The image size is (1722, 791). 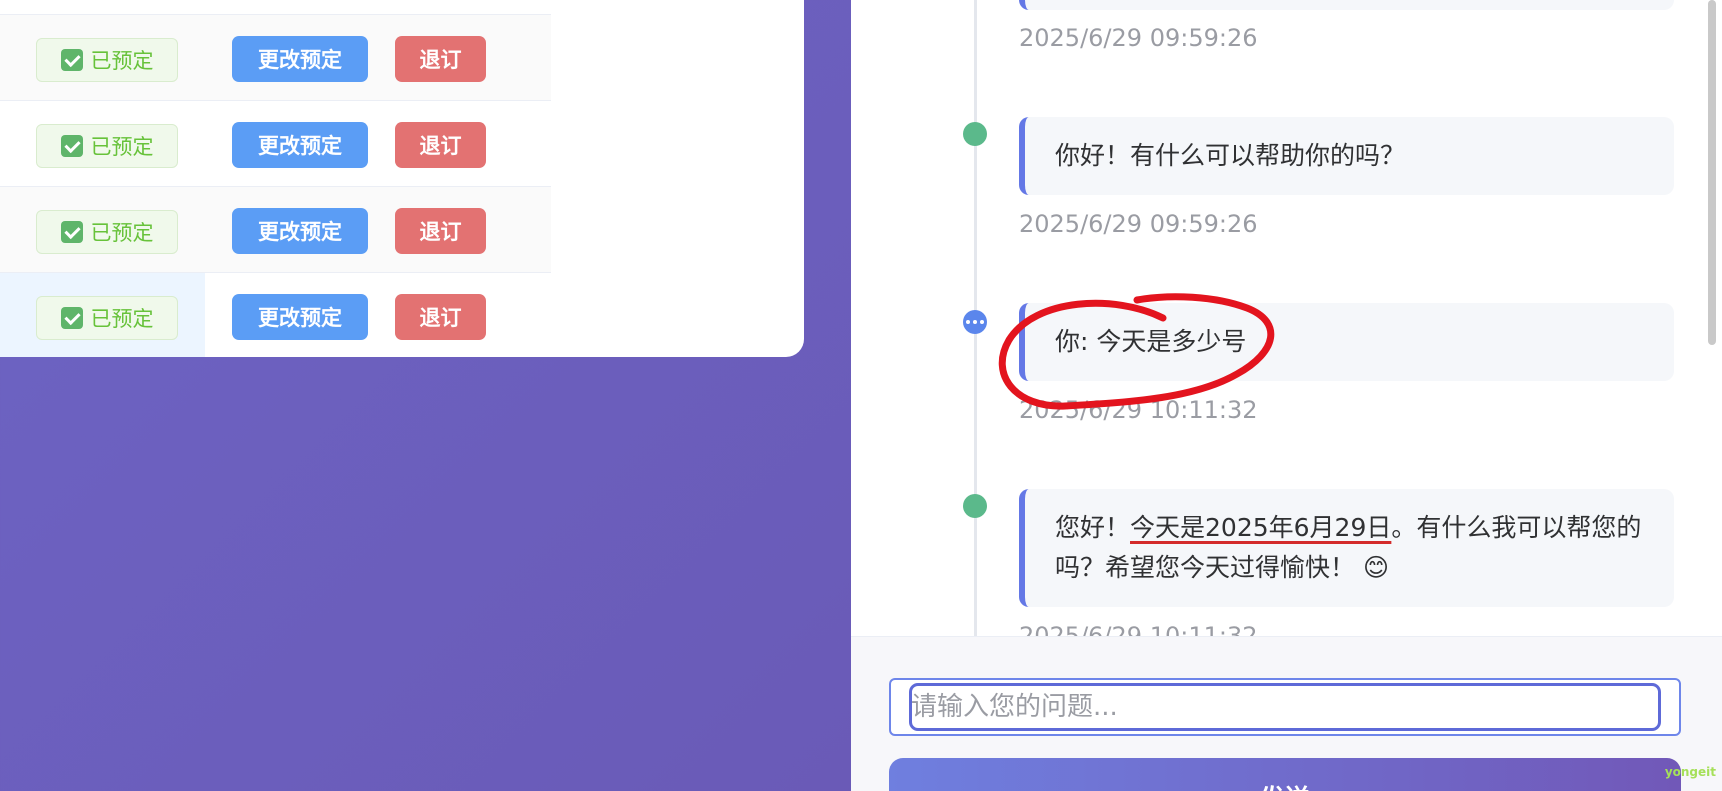 What do you see at coordinates (1285, 774) in the screenshot?
I see `send-button: 发送` at bounding box center [1285, 774].